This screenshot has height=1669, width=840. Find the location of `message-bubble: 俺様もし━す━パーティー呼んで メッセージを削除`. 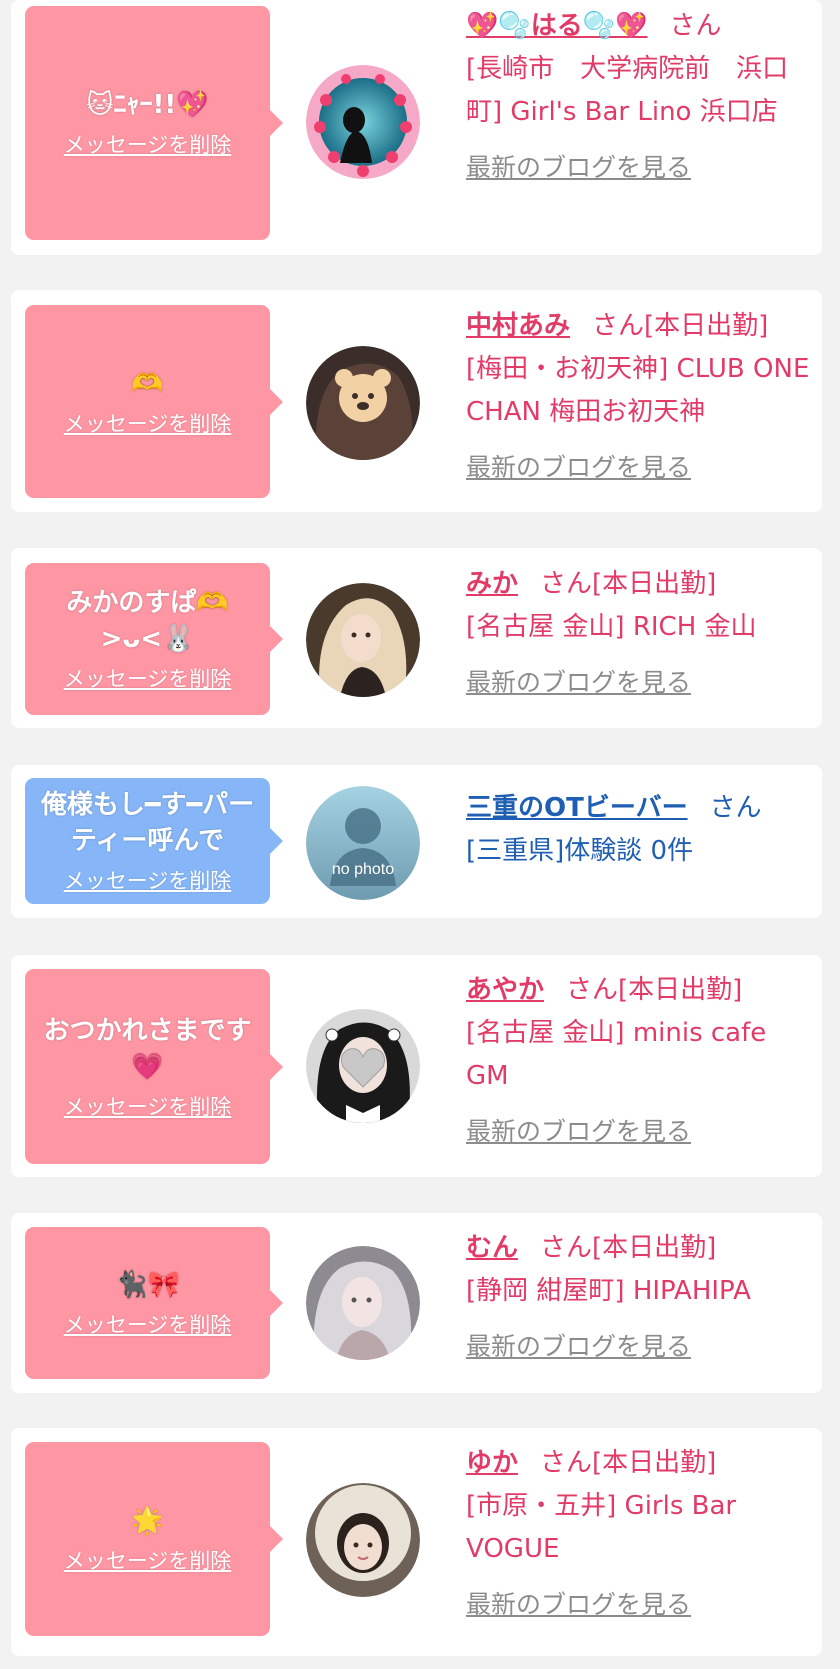

message-bubble: 俺様もし━す━パーティー呼んで メッセージを削除 is located at coordinates (154, 841).